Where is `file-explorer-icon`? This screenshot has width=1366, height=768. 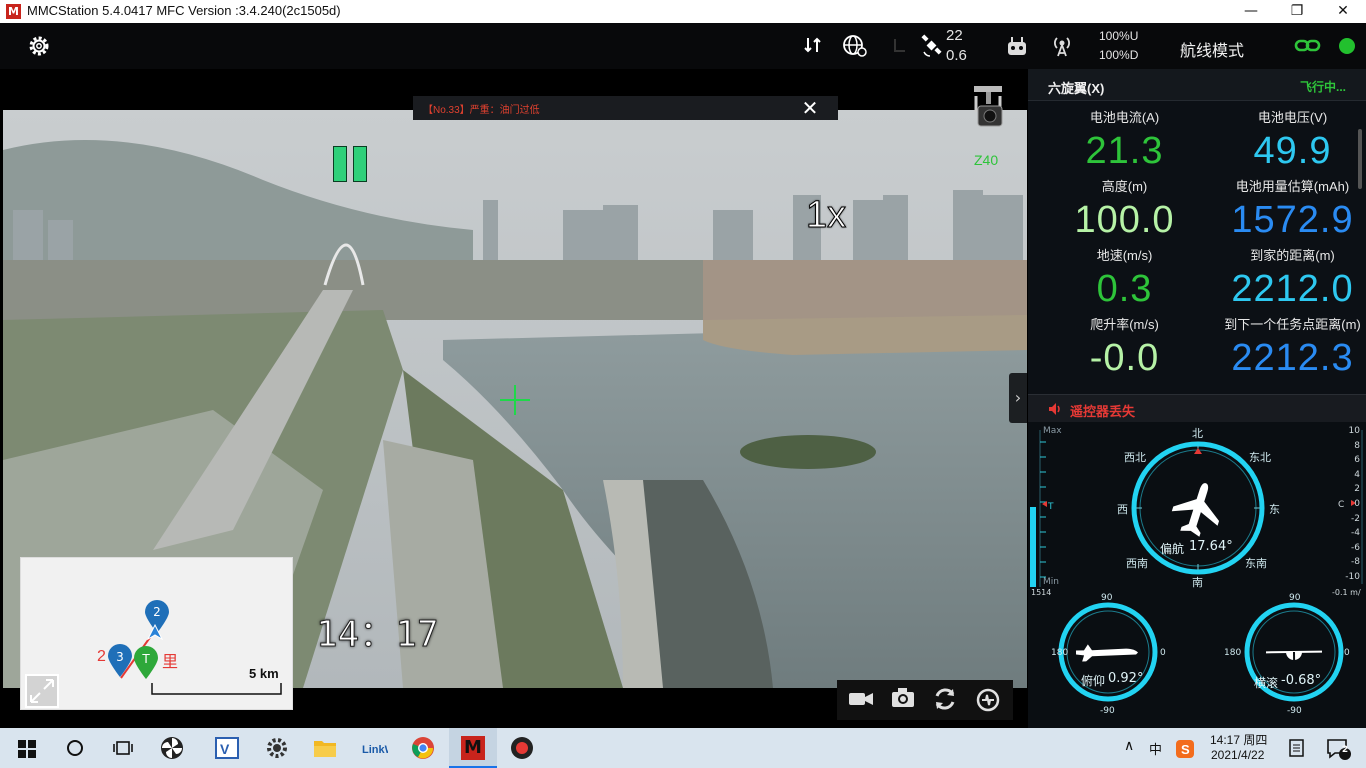 file-explorer-icon is located at coordinates (325, 748).